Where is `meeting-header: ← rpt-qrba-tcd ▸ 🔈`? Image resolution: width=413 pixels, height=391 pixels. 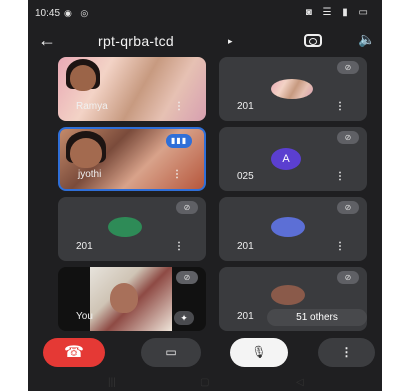
meeting-header: ← rpt-qrba-tcd ▸ 🔈 is located at coordinates (205, 42).